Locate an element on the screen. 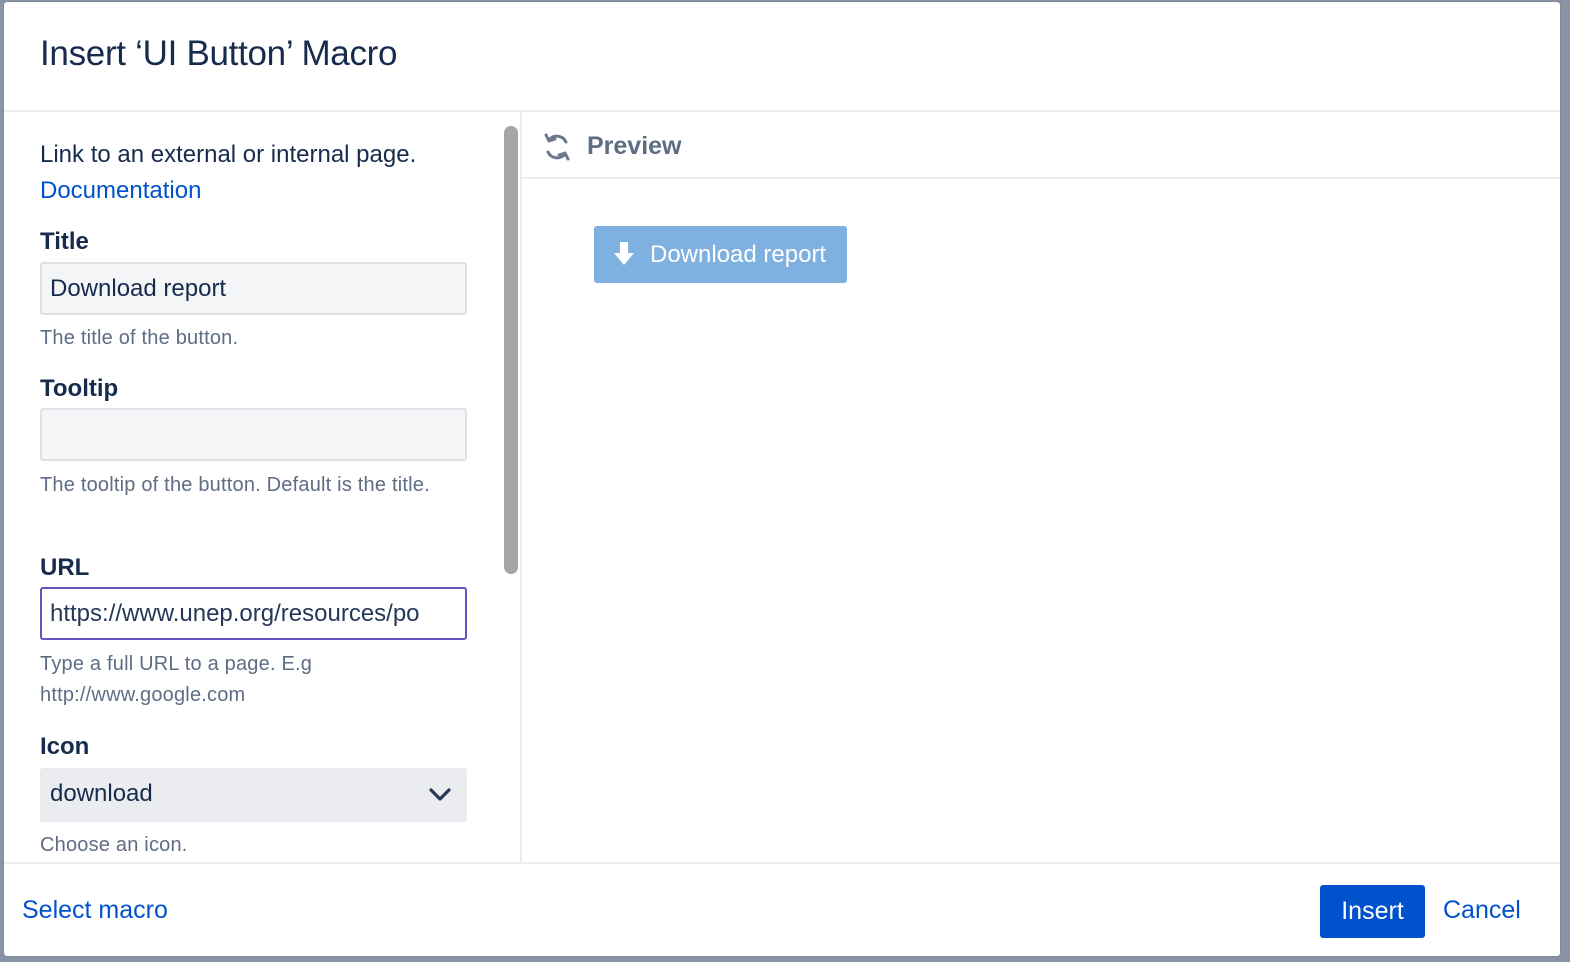  documentation-link: Documentation is located at coordinates (120, 191).